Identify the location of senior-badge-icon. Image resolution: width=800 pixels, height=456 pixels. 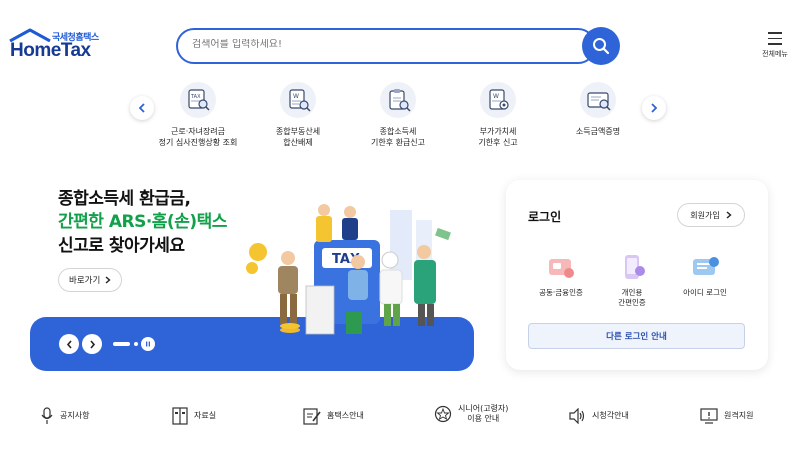
(443, 414).